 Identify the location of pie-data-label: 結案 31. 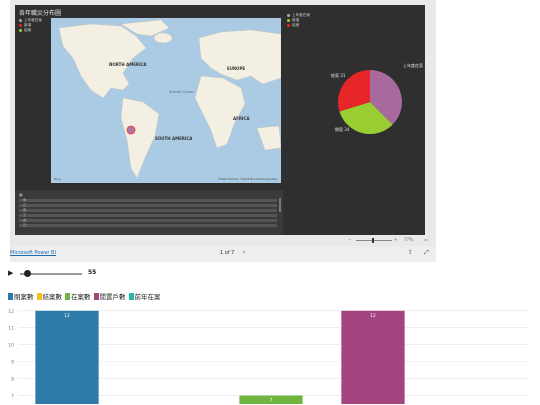
(338, 75).